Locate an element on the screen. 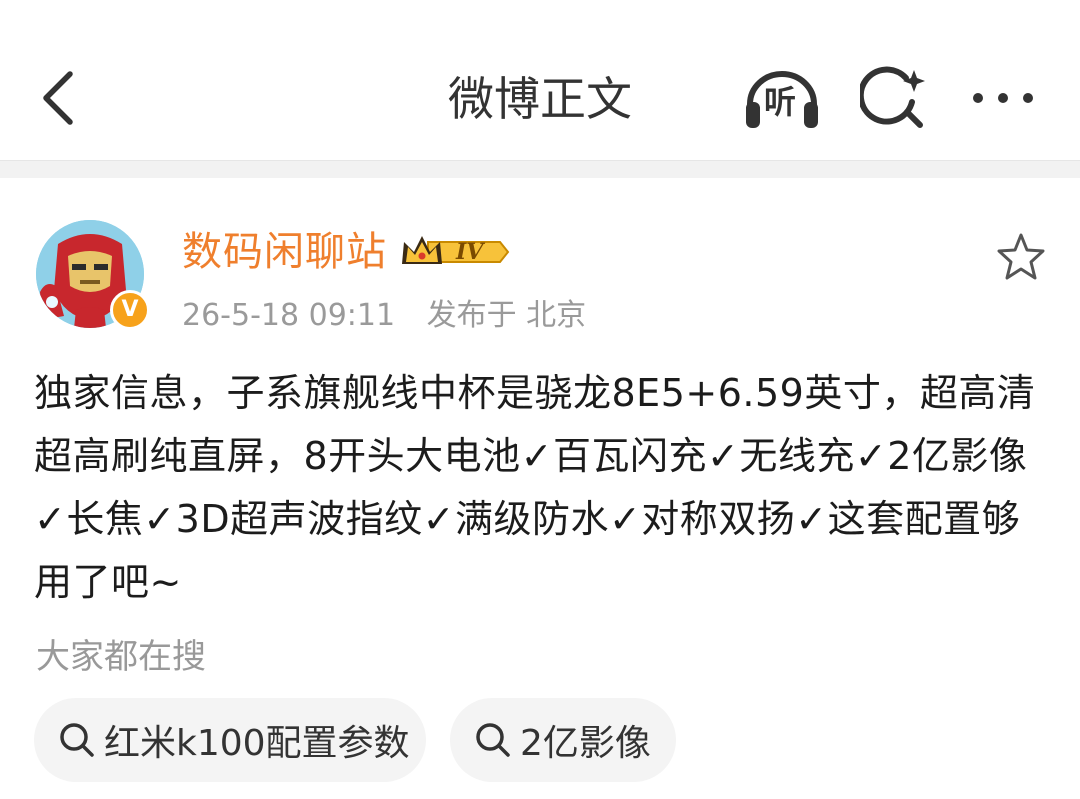 Image resolution: width=1080 pixels, height=799 pixels. star-outline-icon is located at coordinates (1021, 256).